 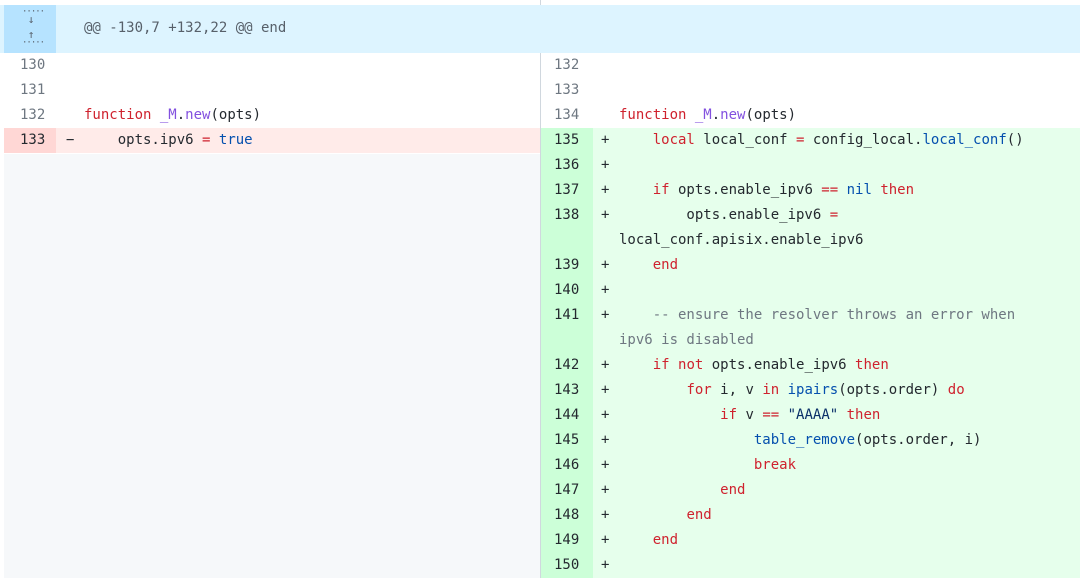 What do you see at coordinates (810, 65) in the screenshot?
I see `diff-row: 132` at bounding box center [810, 65].